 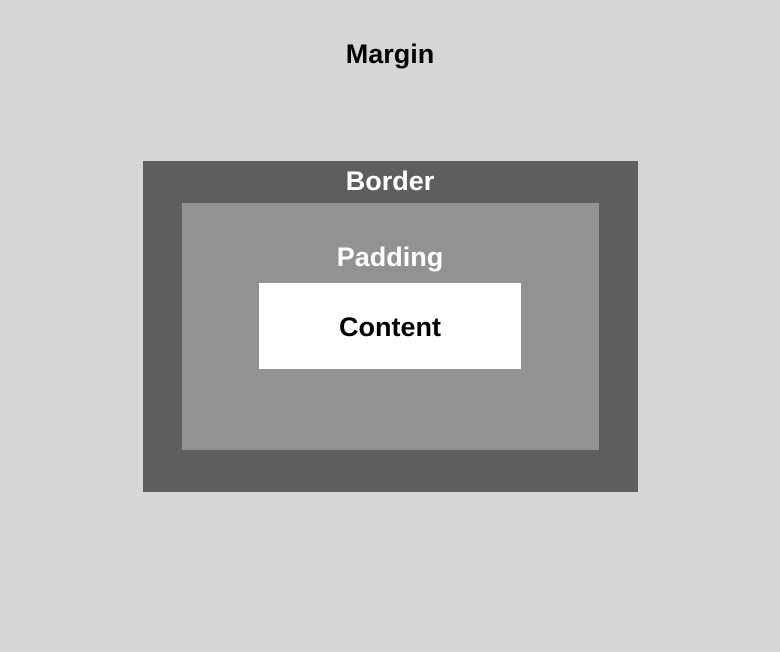 What do you see at coordinates (390, 257) in the screenshot?
I see `padding-label: Padding` at bounding box center [390, 257].